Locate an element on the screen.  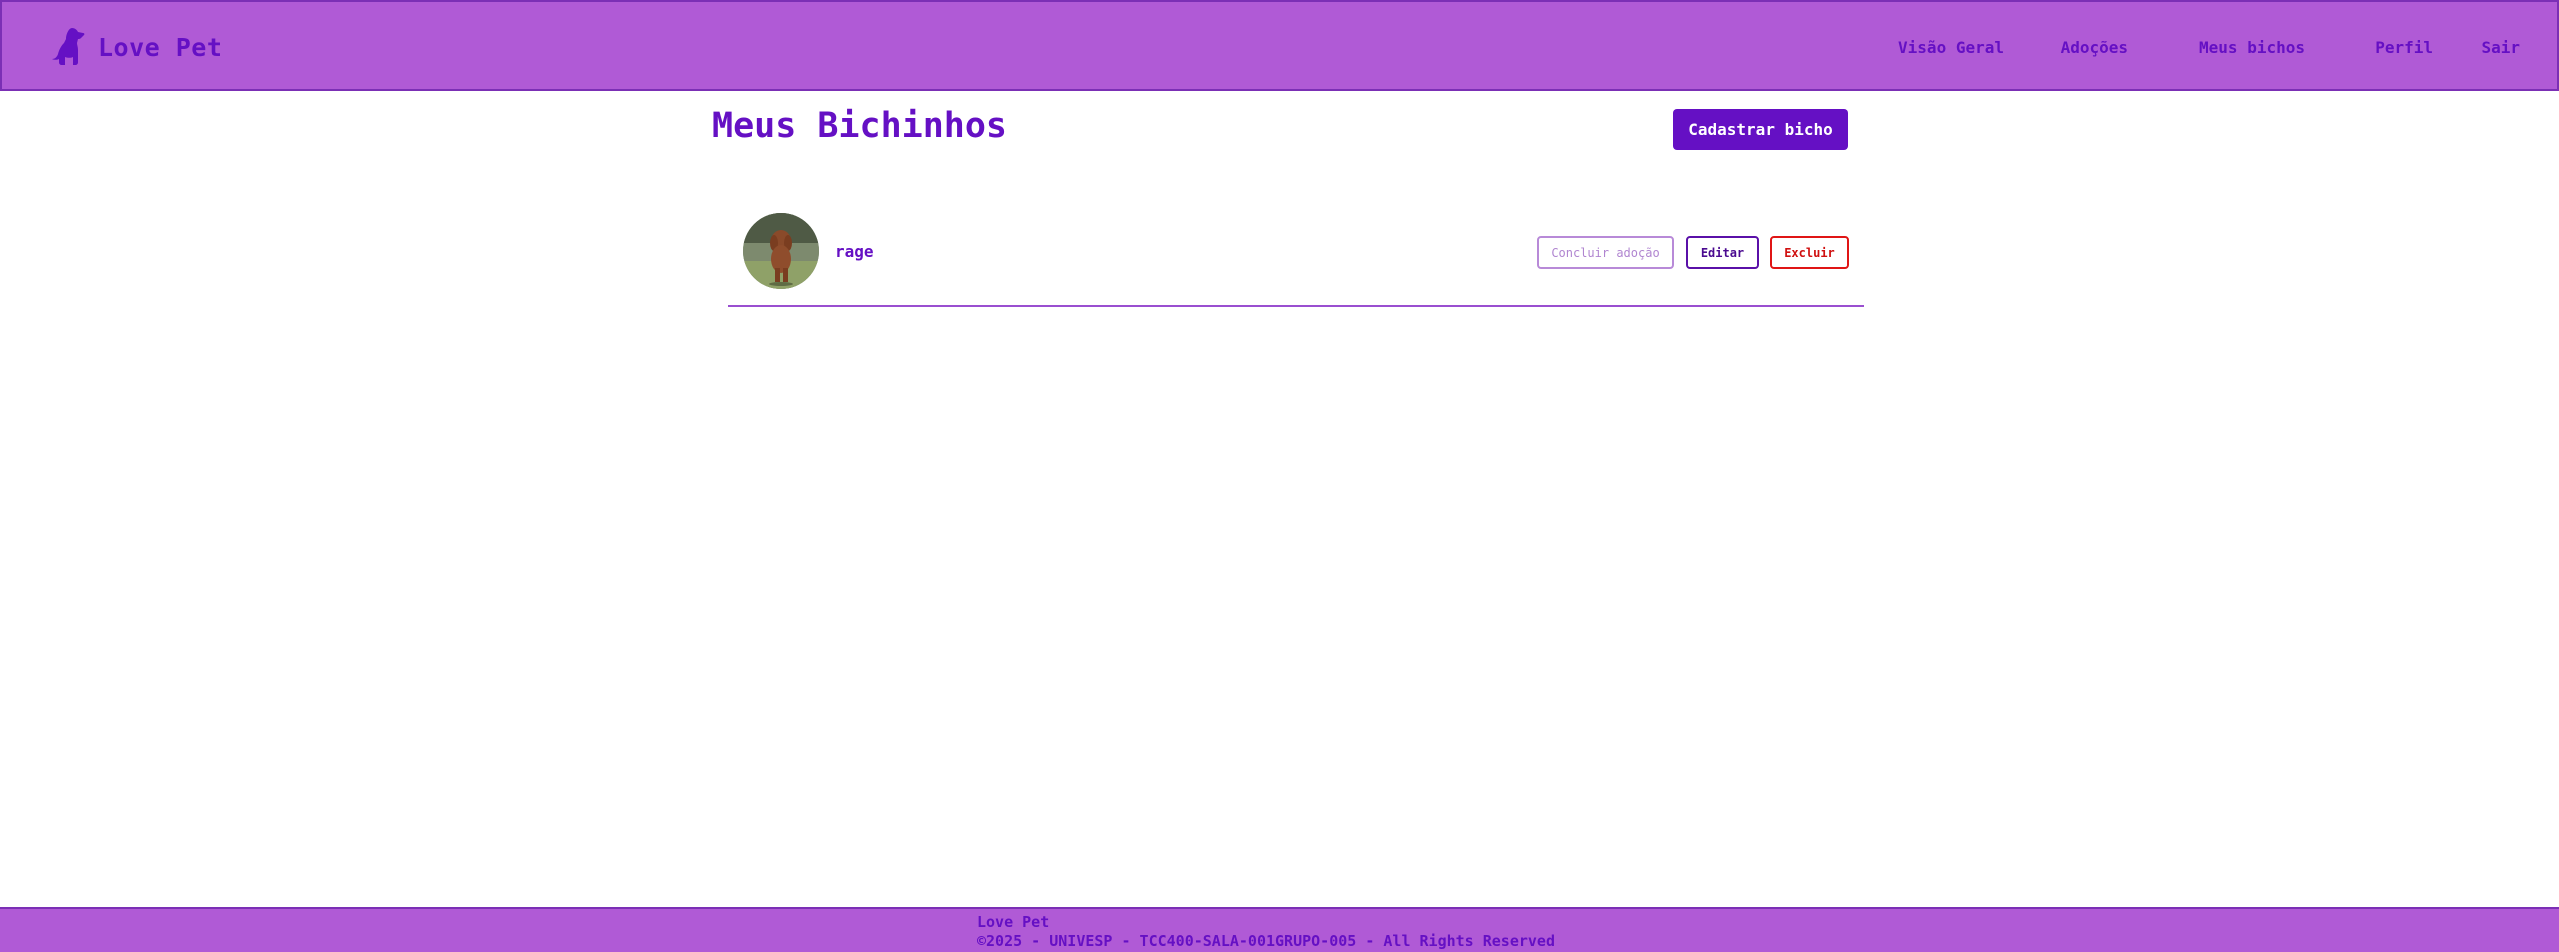
nav-item-sair: Sair is located at coordinates (2500, 47).